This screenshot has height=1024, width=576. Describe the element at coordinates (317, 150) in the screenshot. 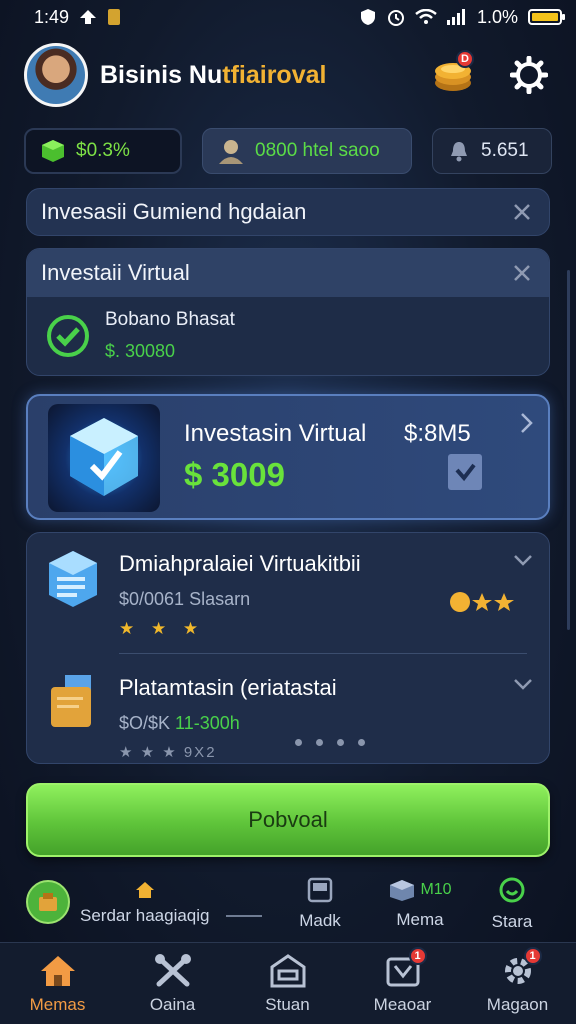

I see `profile-value: 0800 htel saoo` at that location.